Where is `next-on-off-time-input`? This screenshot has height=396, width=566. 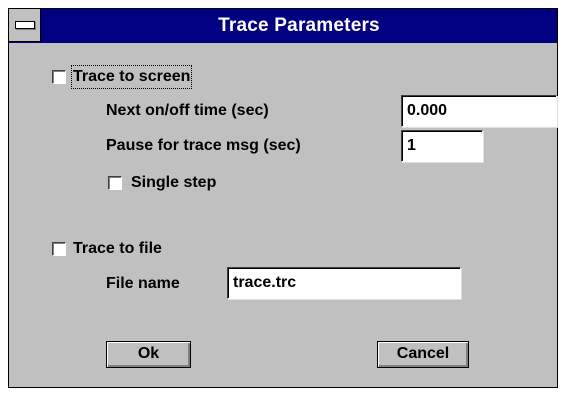
next-on-off-time-input is located at coordinates (479, 111).